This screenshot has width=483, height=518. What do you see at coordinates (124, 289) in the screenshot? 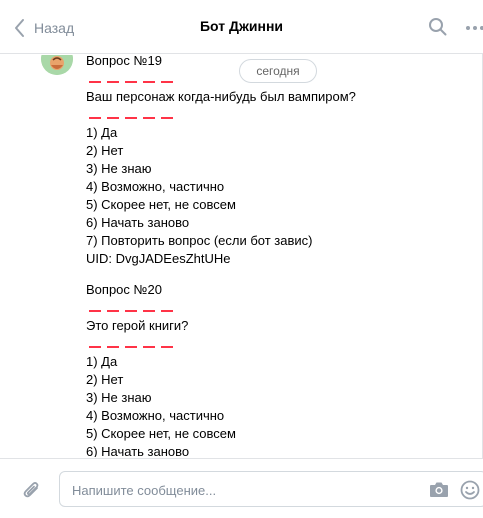
I see `question-title: Вопрос №20` at bounding box center [124, 289].